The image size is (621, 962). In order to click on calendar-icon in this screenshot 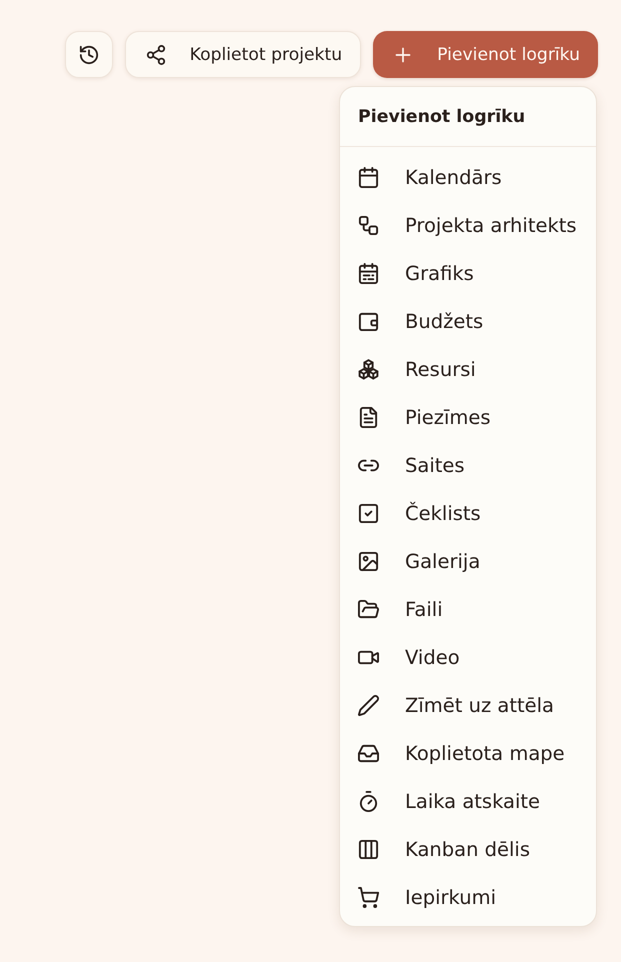, I will do `click(368, 177)`.